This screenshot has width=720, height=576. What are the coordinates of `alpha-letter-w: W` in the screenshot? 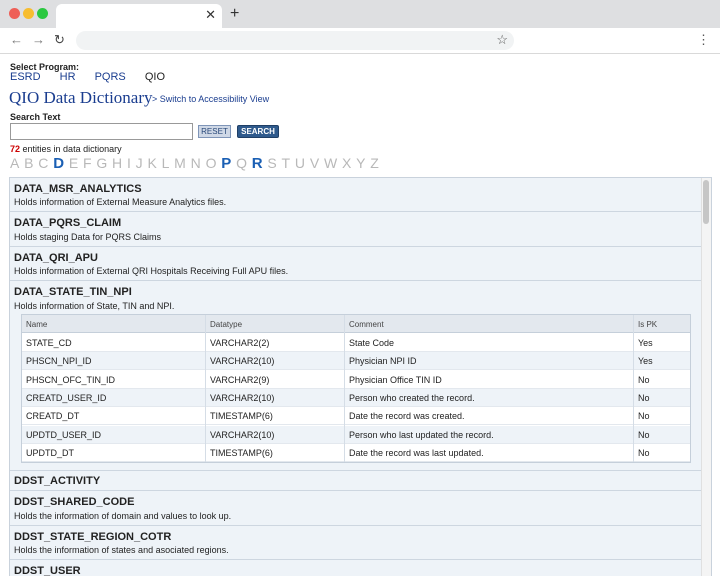 It's located at (330, 163).